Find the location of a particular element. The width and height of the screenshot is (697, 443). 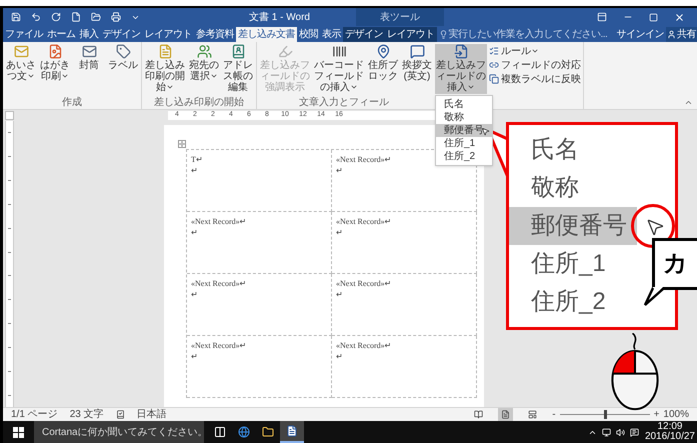

windows-logo-icon is located at coordinates (18, 432).